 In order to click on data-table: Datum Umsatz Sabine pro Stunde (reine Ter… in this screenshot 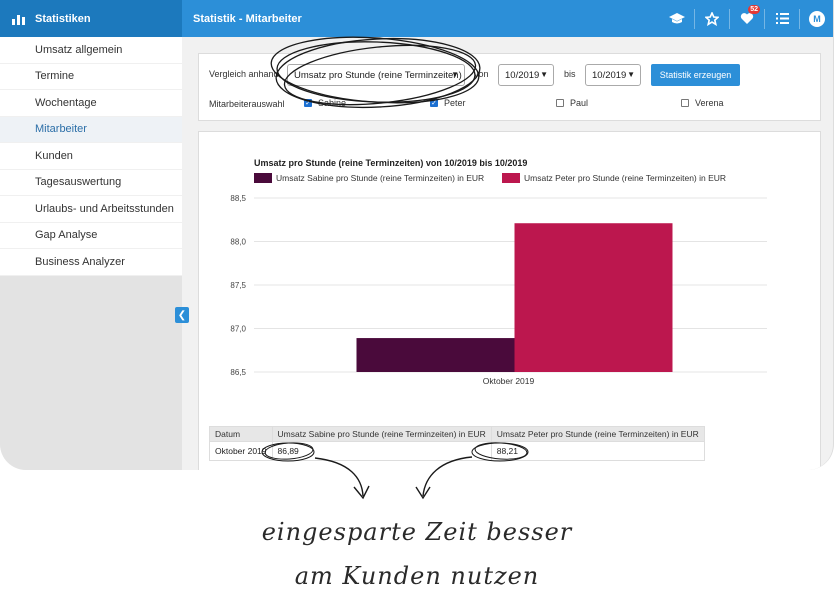, I will do `click(457, 443)`.